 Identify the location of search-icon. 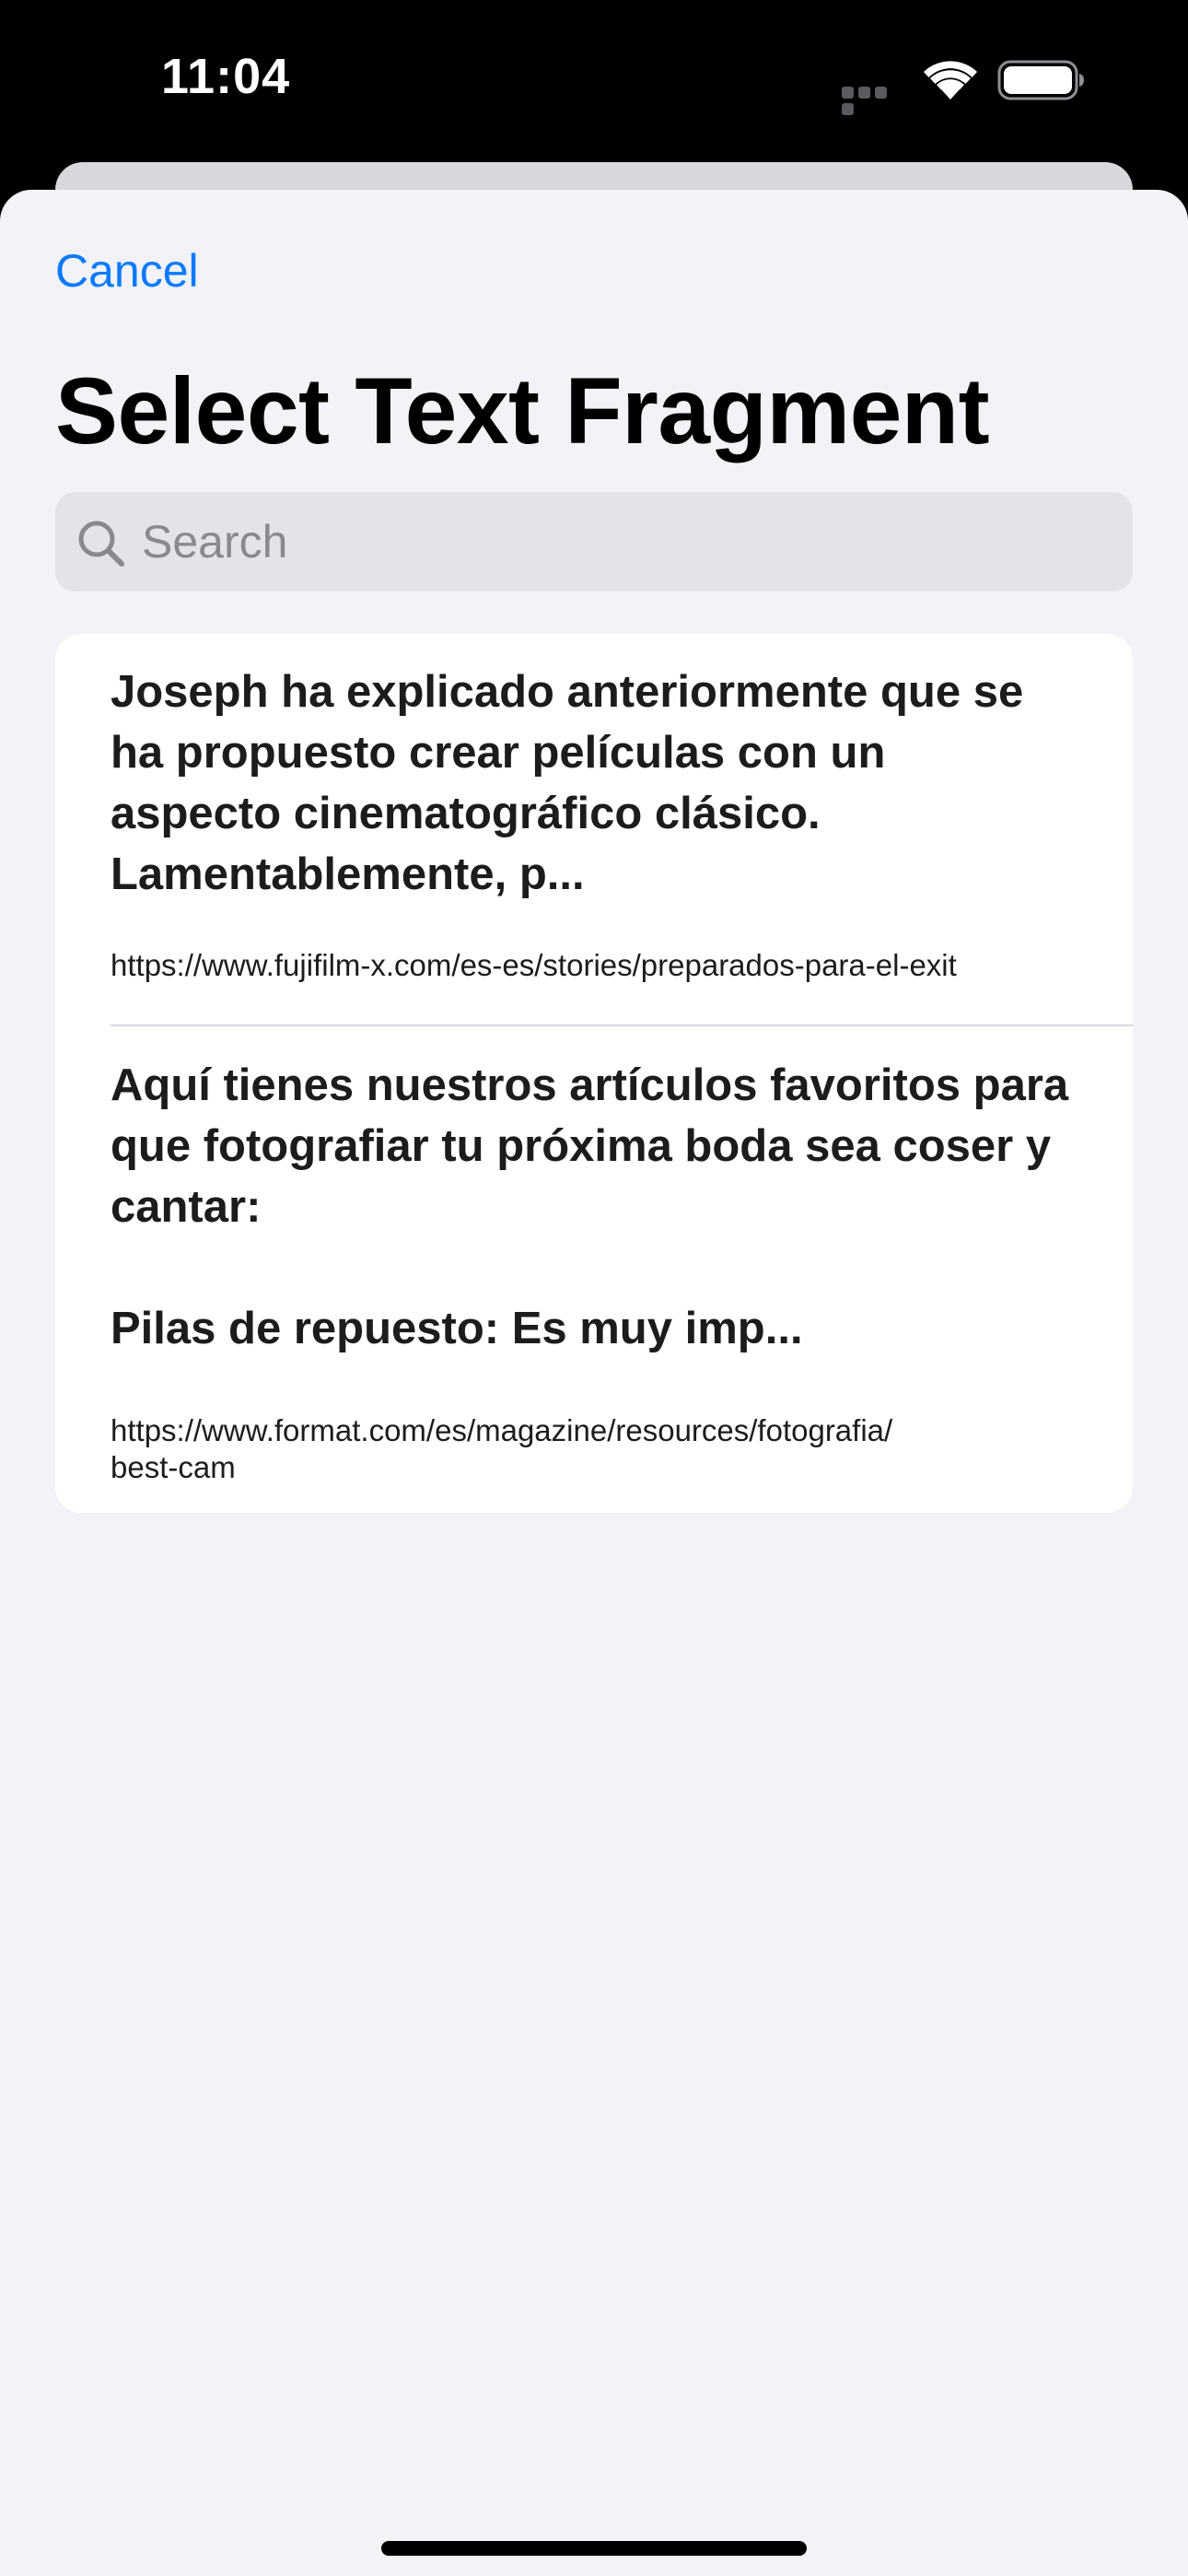
(101, 544).